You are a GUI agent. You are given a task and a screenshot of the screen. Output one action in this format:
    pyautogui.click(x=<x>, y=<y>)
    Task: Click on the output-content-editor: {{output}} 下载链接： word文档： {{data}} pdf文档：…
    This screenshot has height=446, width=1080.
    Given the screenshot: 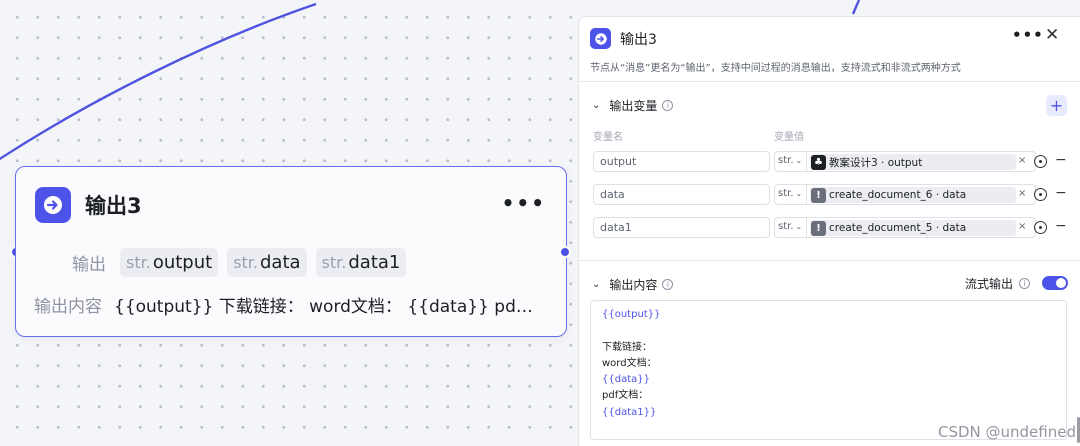 What is the action you would take?
    pyautogui.click(x=828, y=370)
    